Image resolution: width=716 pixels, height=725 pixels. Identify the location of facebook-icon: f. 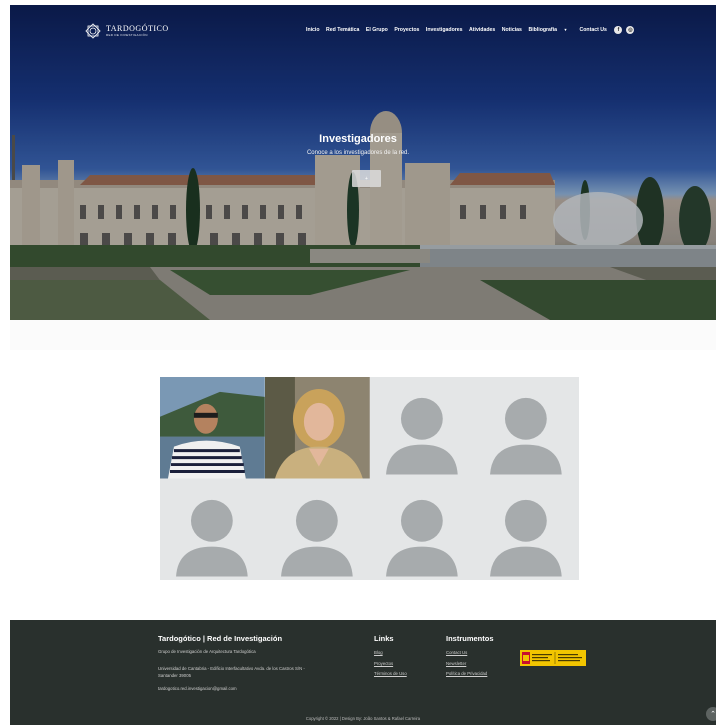
(618, 30).